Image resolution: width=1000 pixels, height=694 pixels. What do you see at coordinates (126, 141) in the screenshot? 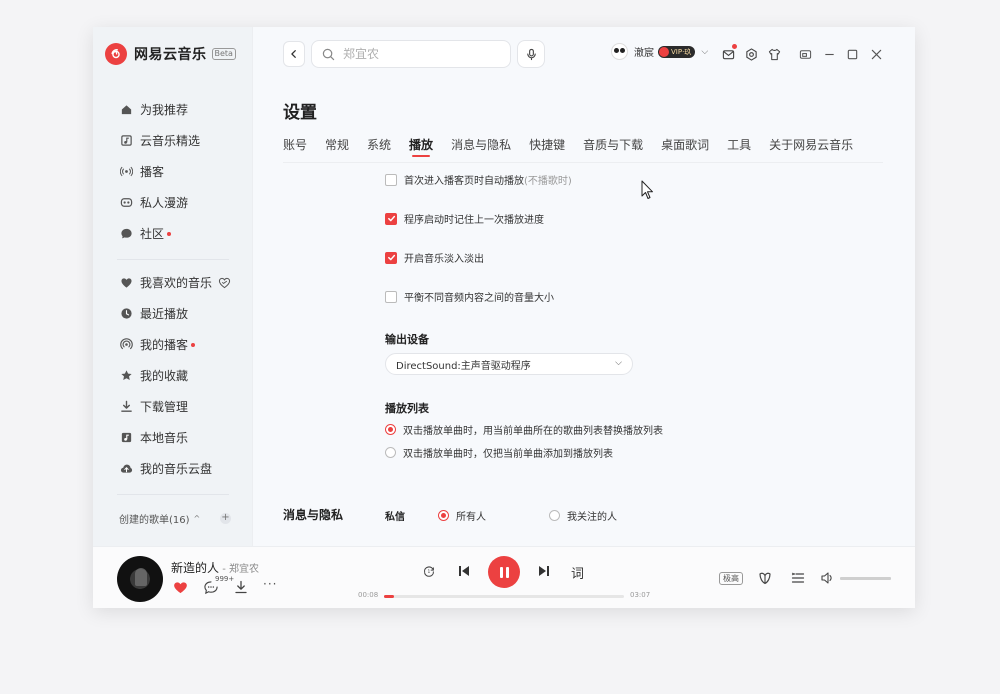
I see `music-note-icon` at bounding box center [126, 141].